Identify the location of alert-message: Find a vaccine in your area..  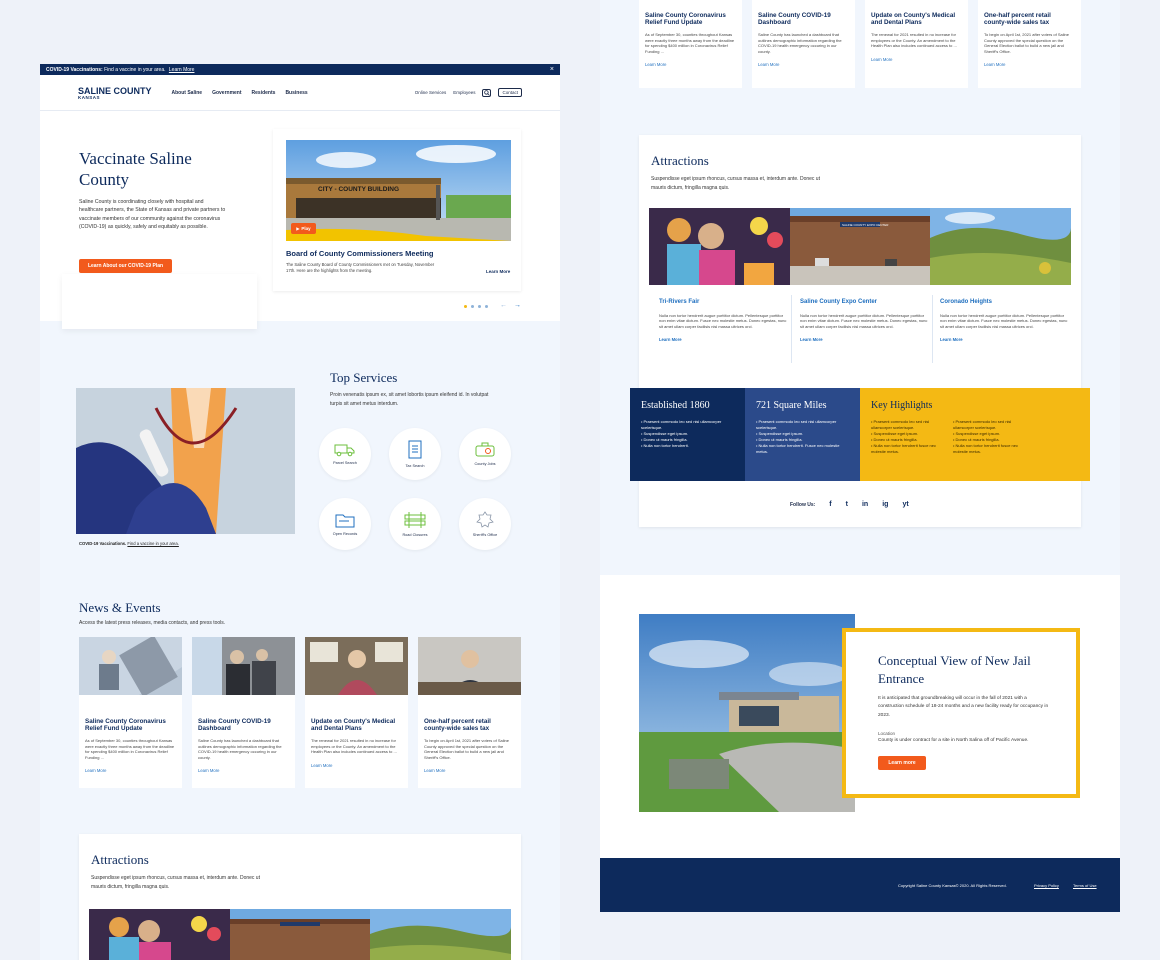
(135, 69).